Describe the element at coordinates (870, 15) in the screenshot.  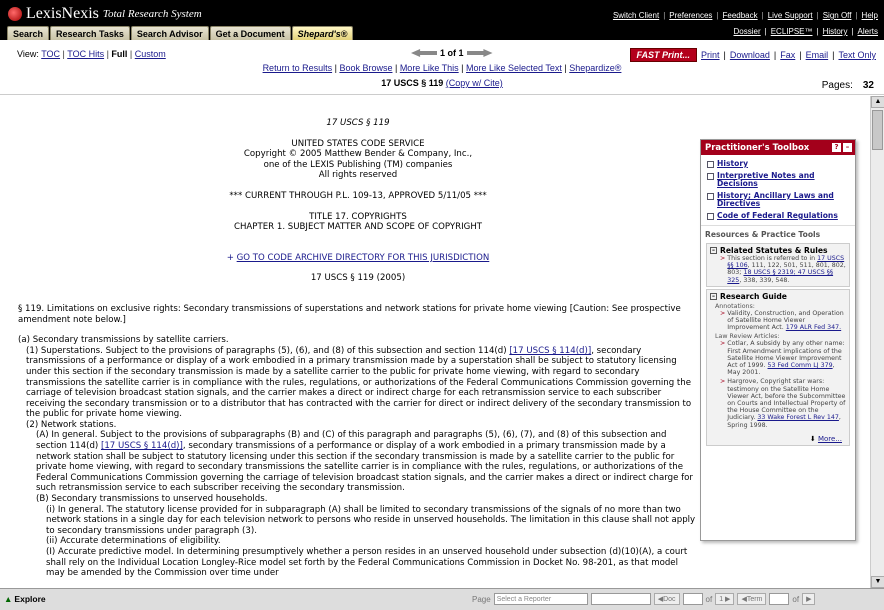
I see `help-link: Help` at that location.